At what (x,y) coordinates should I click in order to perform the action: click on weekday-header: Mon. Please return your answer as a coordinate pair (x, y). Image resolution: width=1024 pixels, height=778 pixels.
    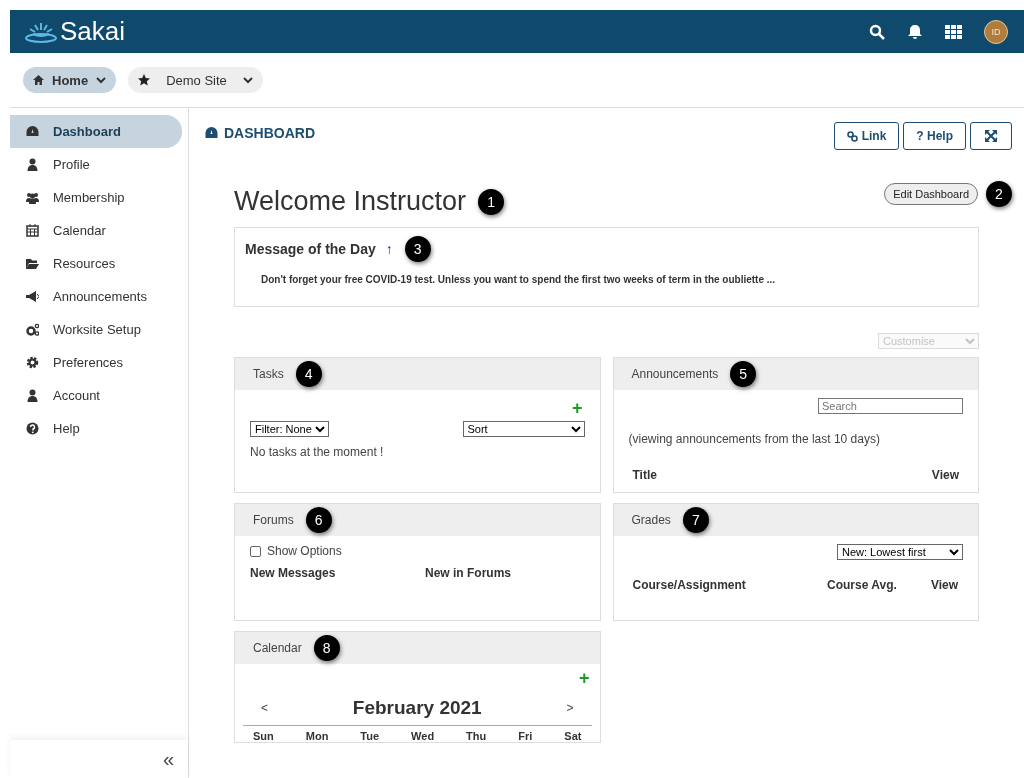
    Looking at the image, I should click on (317, 736).